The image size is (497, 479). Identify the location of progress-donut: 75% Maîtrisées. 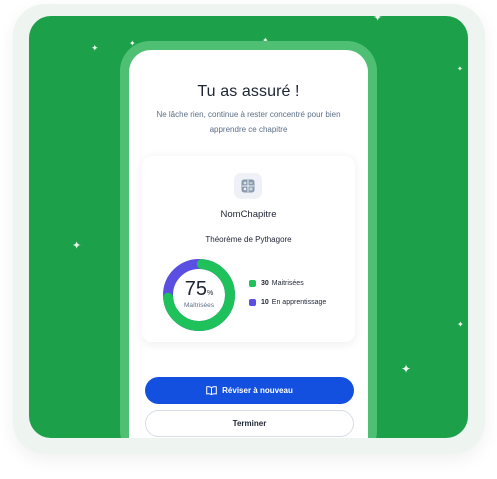
(199, 295).